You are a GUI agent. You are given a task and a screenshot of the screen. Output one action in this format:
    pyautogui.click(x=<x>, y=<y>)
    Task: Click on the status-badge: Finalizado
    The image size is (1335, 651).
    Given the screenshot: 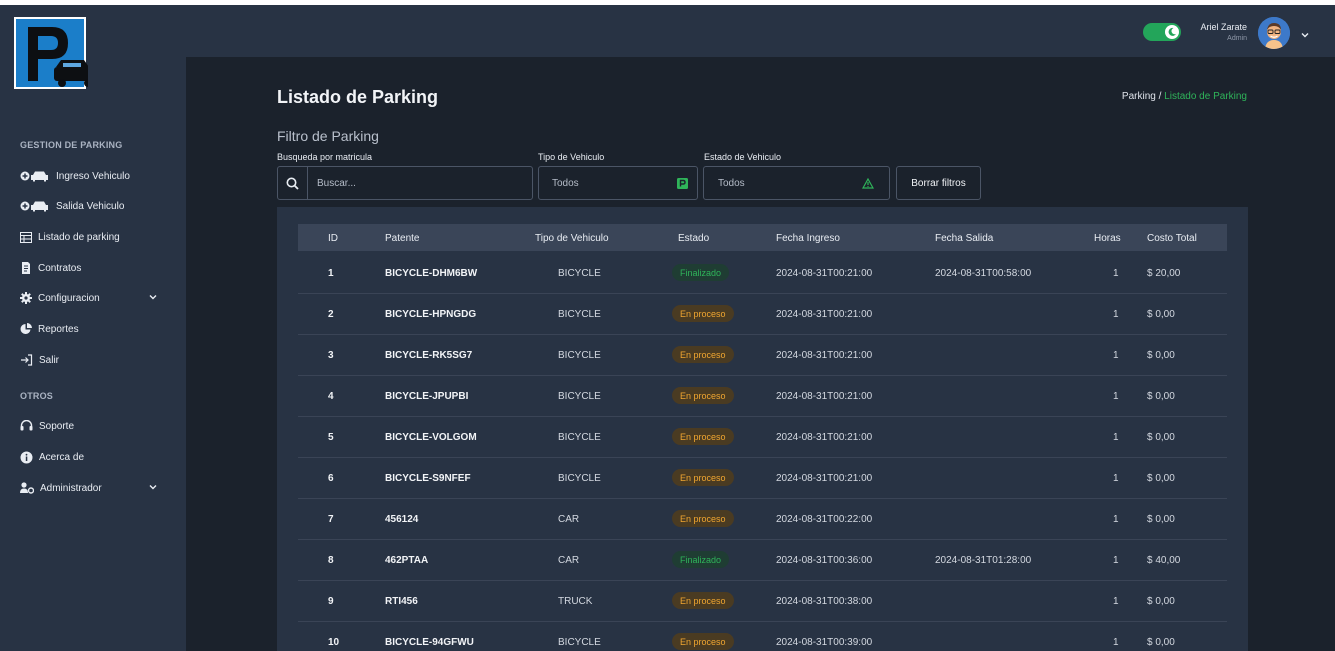 What is the action you would take?
    pyautogui.click(x=701, y=272)
    